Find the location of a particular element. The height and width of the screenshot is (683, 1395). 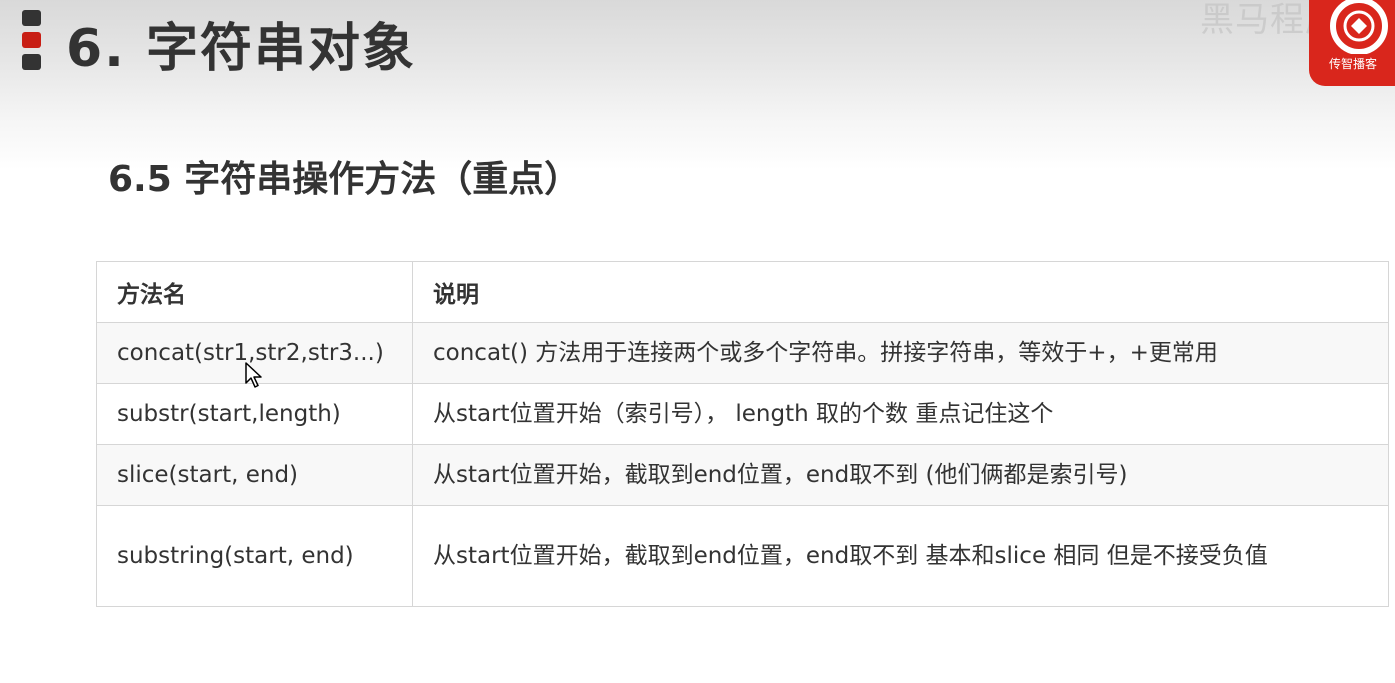

mouse-pointer-icon is located at coordinates (253, 375).